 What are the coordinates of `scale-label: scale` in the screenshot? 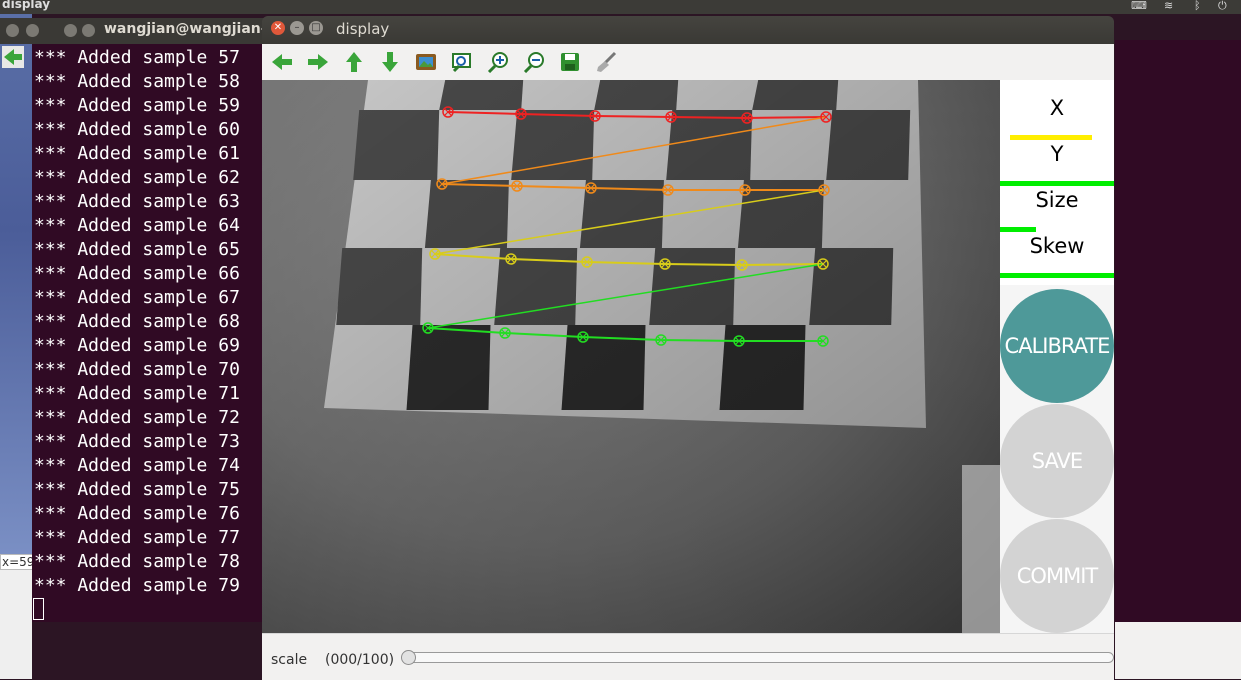 It's located at (289, 660).